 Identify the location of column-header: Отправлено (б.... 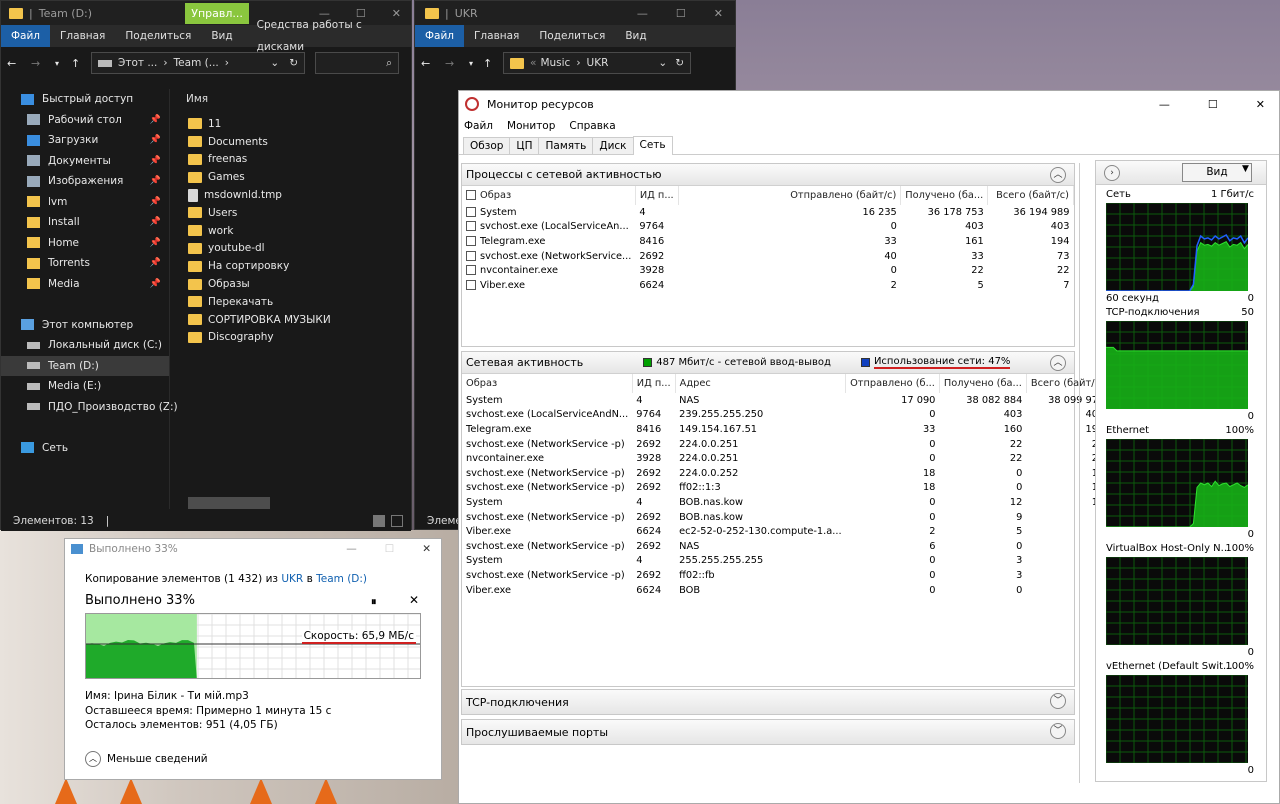
(892, 383).